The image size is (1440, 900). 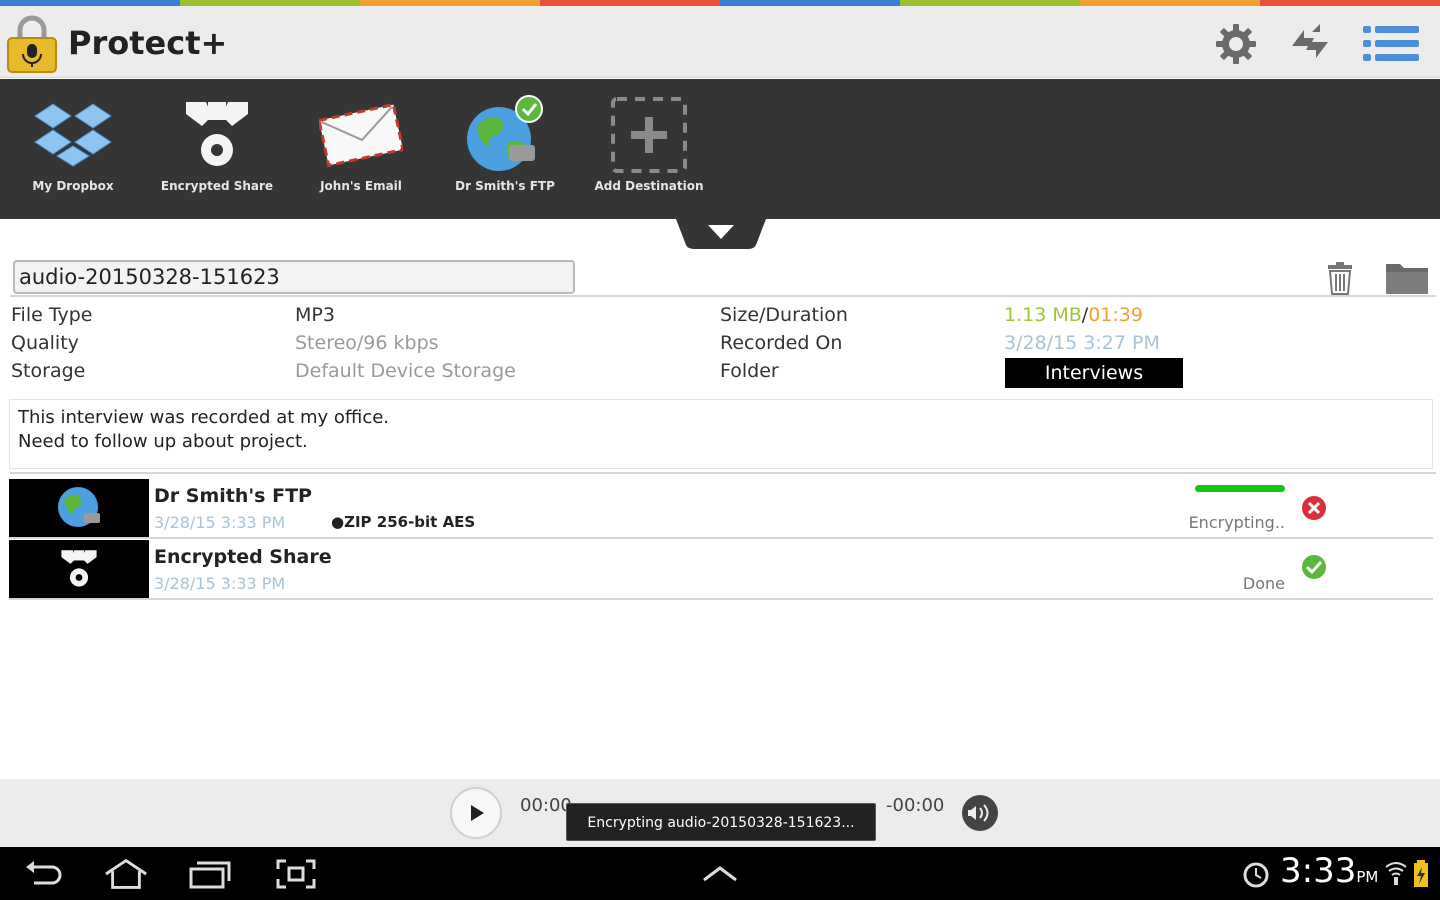 What do you see at coordinates (32, 44) in the screenshot?
I see `lock-microphone-icon` at bounding box center [32, 44].